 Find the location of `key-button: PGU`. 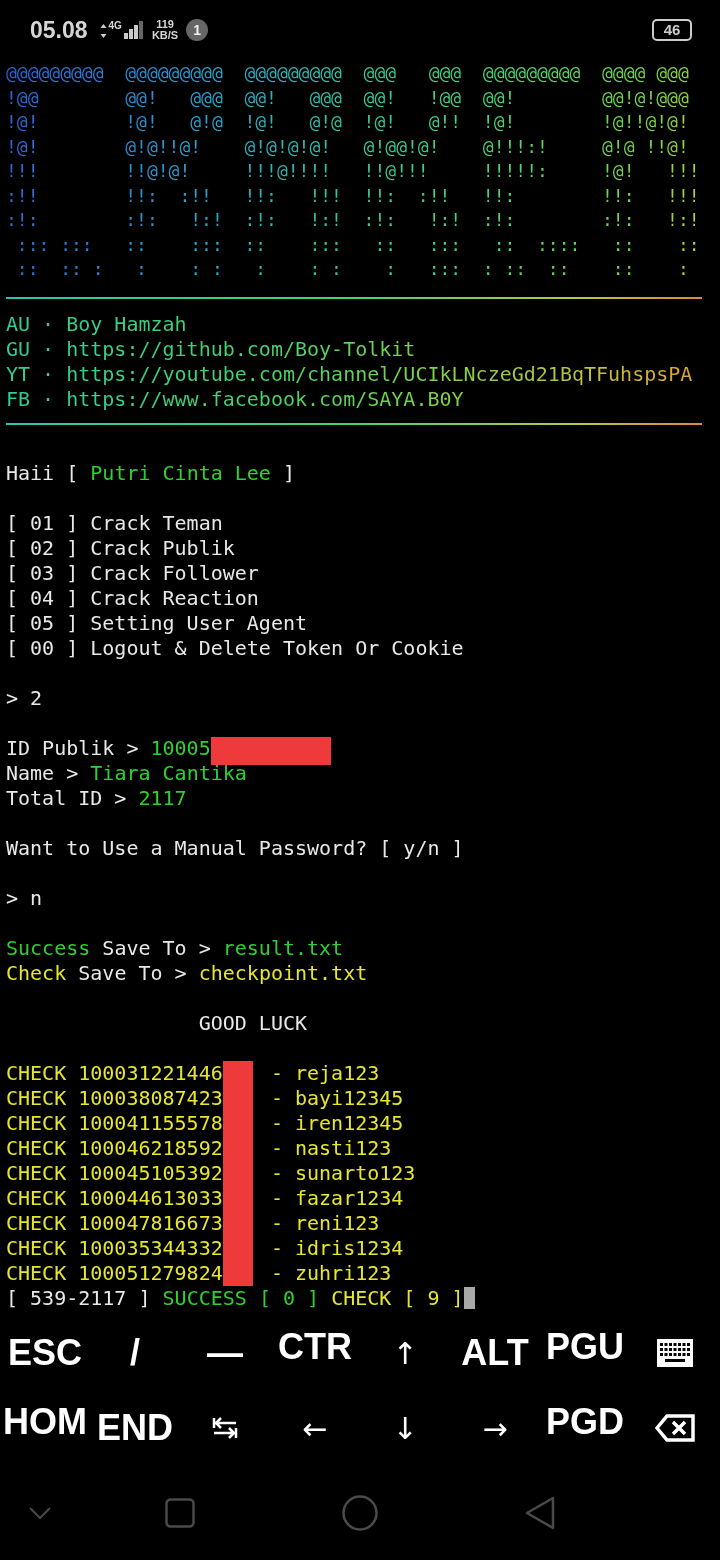

key-button: PGU is located at coordinates (585, 1353).